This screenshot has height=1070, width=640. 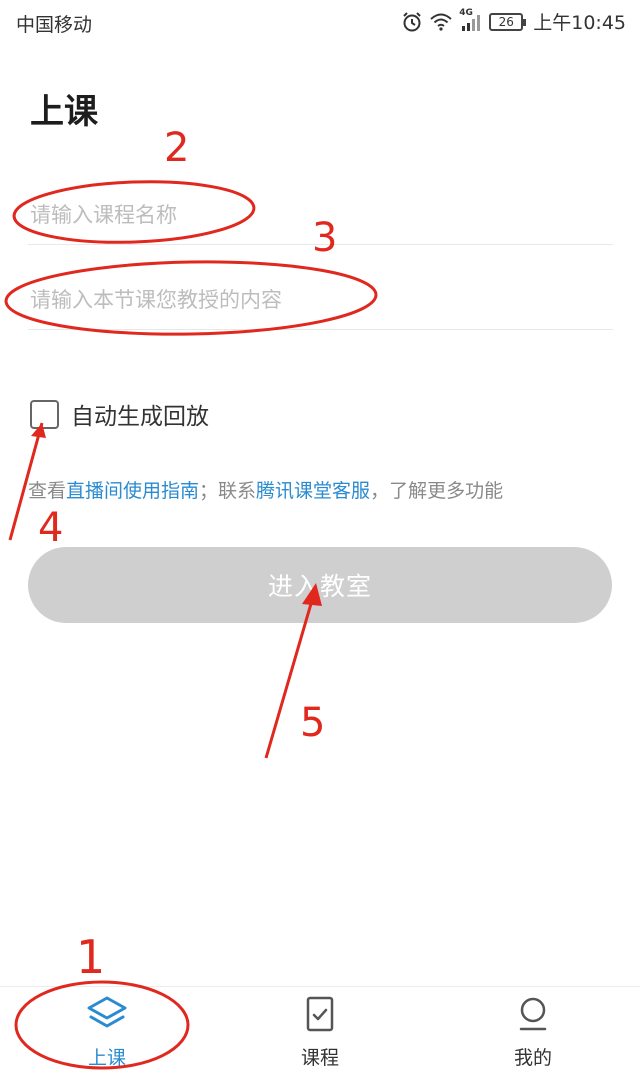 What do you see at coordinates (91, 957) in the screenshot?
I see `annotation-number-1: 1` at bounding box center [91, 957].